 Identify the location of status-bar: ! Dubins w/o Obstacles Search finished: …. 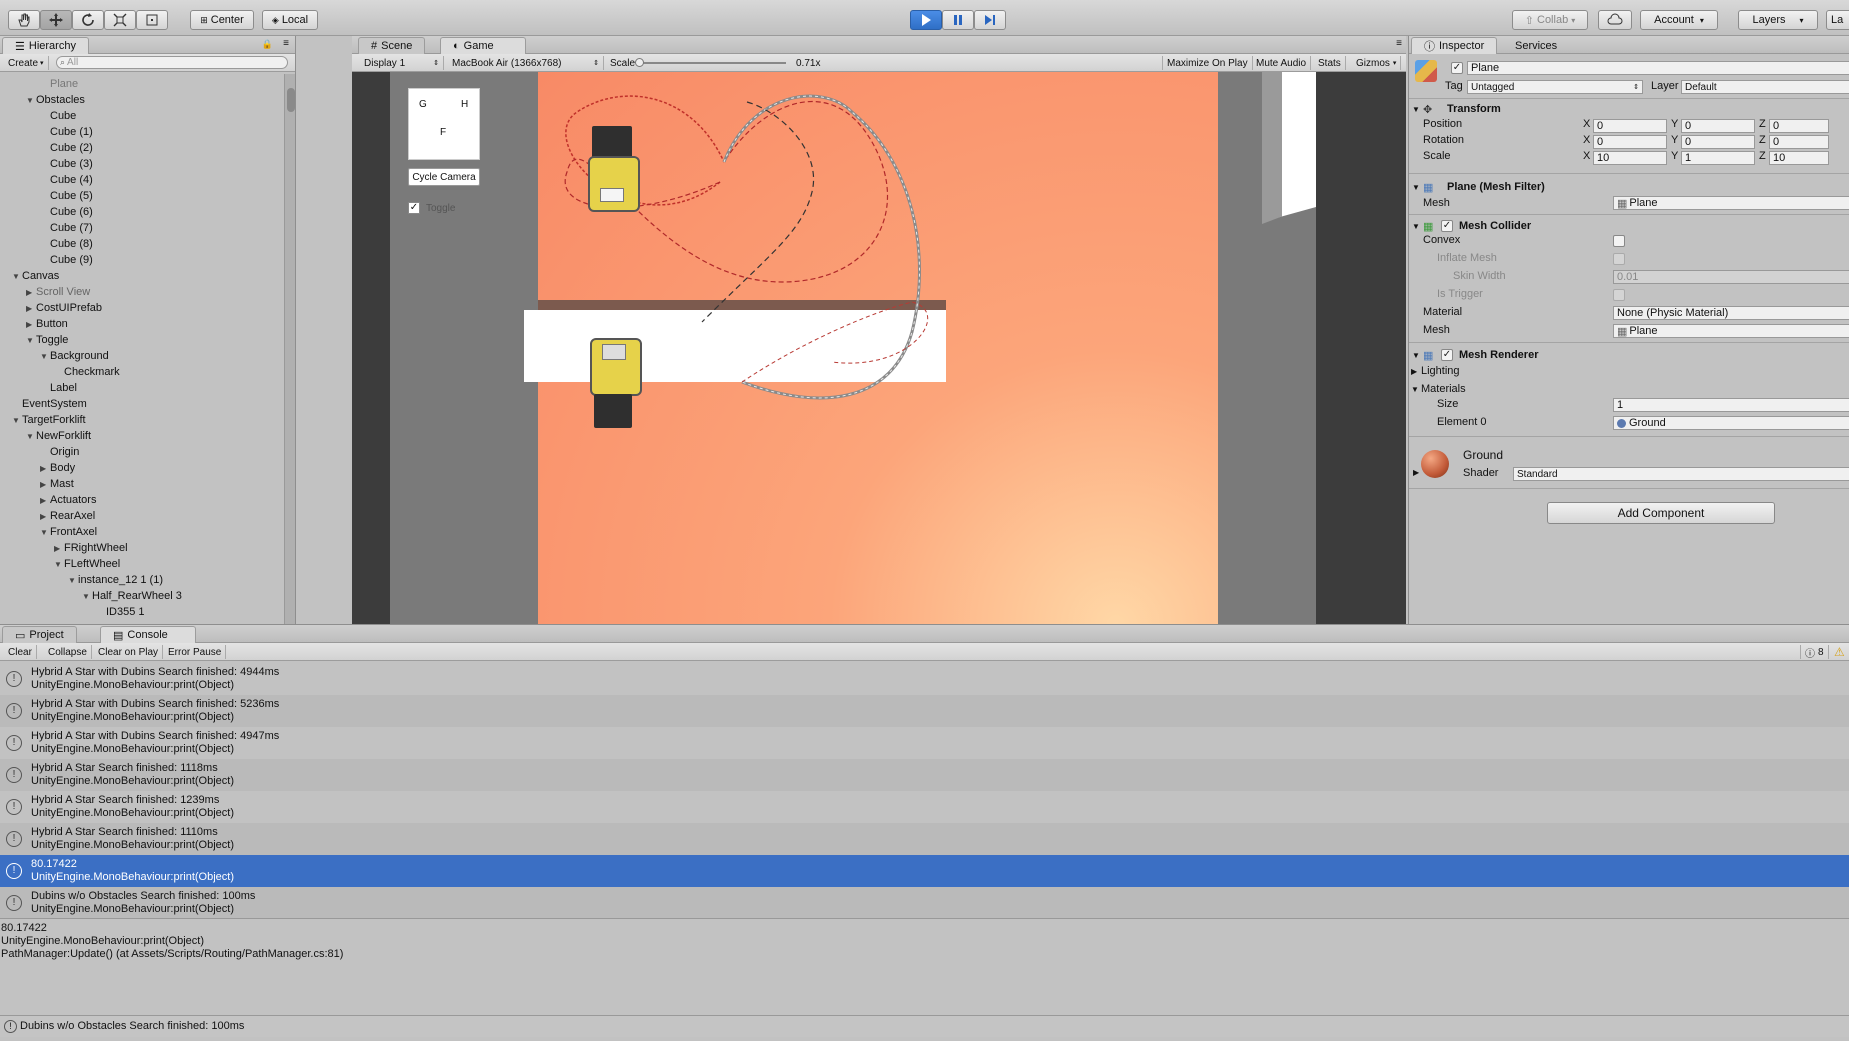
(924, 1026).